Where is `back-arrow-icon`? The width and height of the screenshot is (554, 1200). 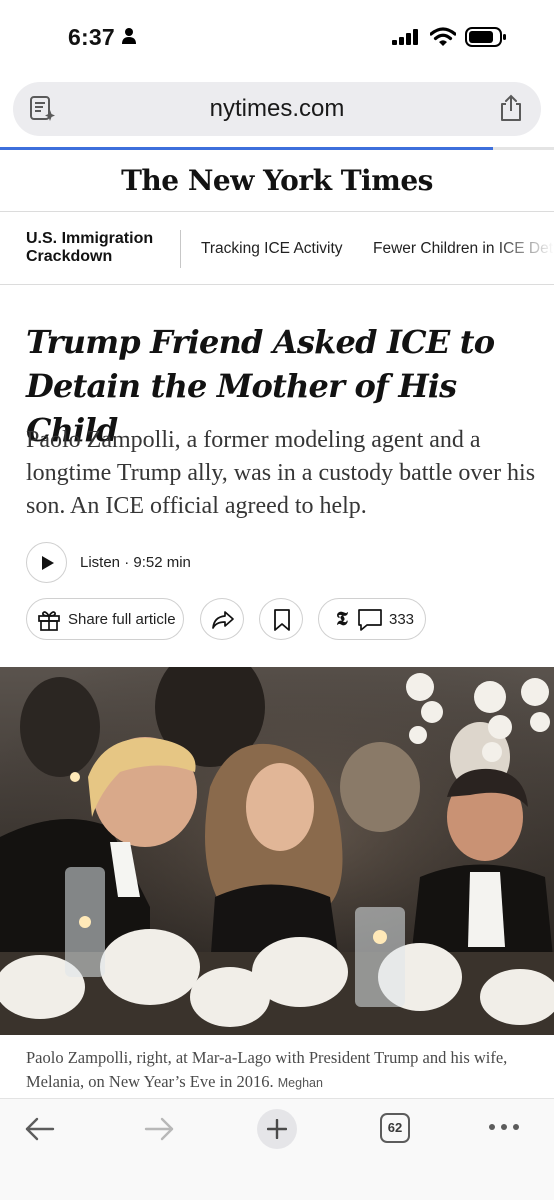 back-arrow-icon is located at coordinates (40, 1131).